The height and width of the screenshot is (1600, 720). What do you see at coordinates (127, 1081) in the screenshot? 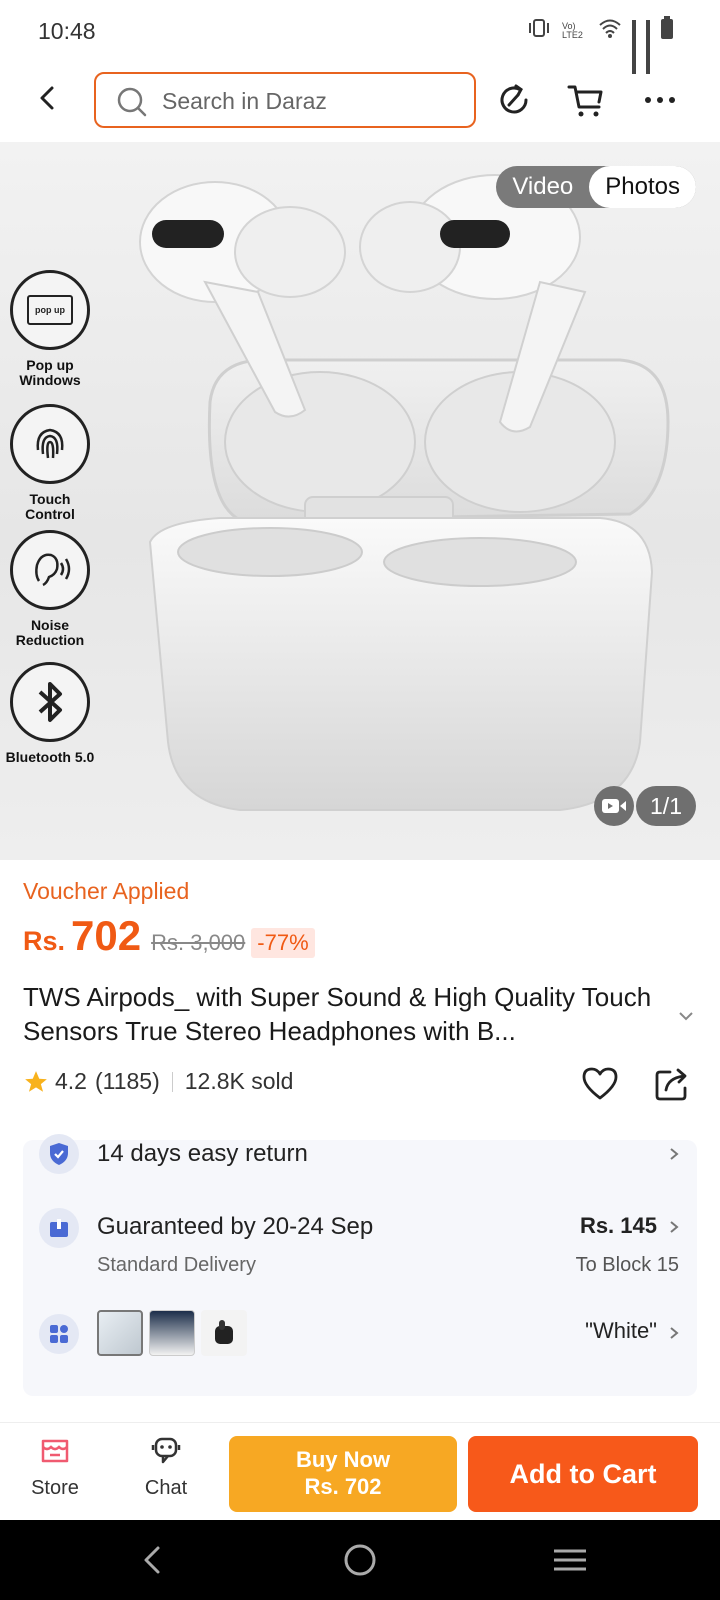
I see `review-count: (1185)` at bounding box center [127, 1081].